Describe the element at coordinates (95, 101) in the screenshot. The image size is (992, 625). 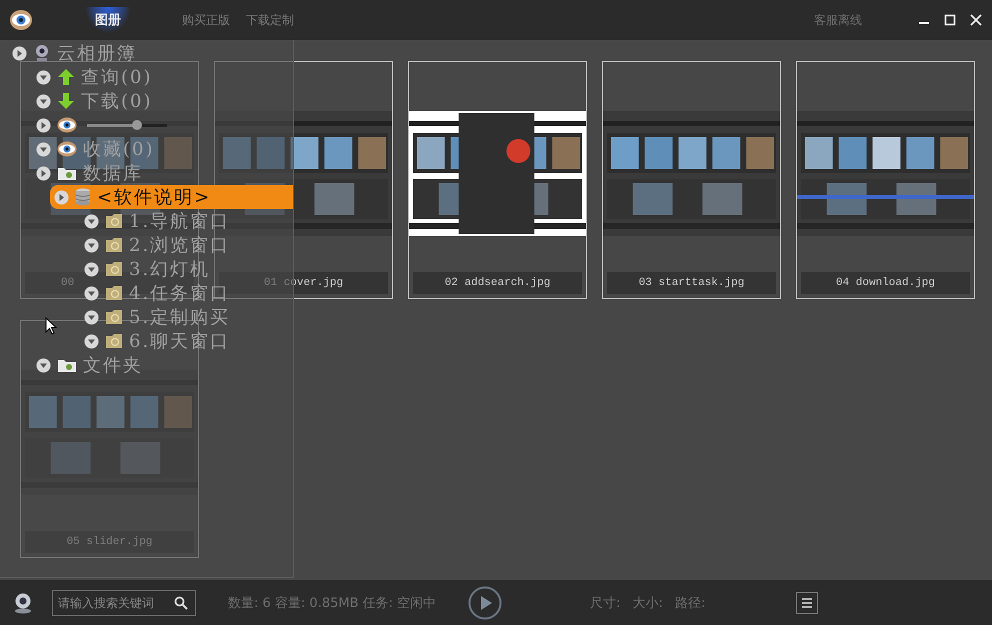
I see `tree-item: 下载(0)` at that location.